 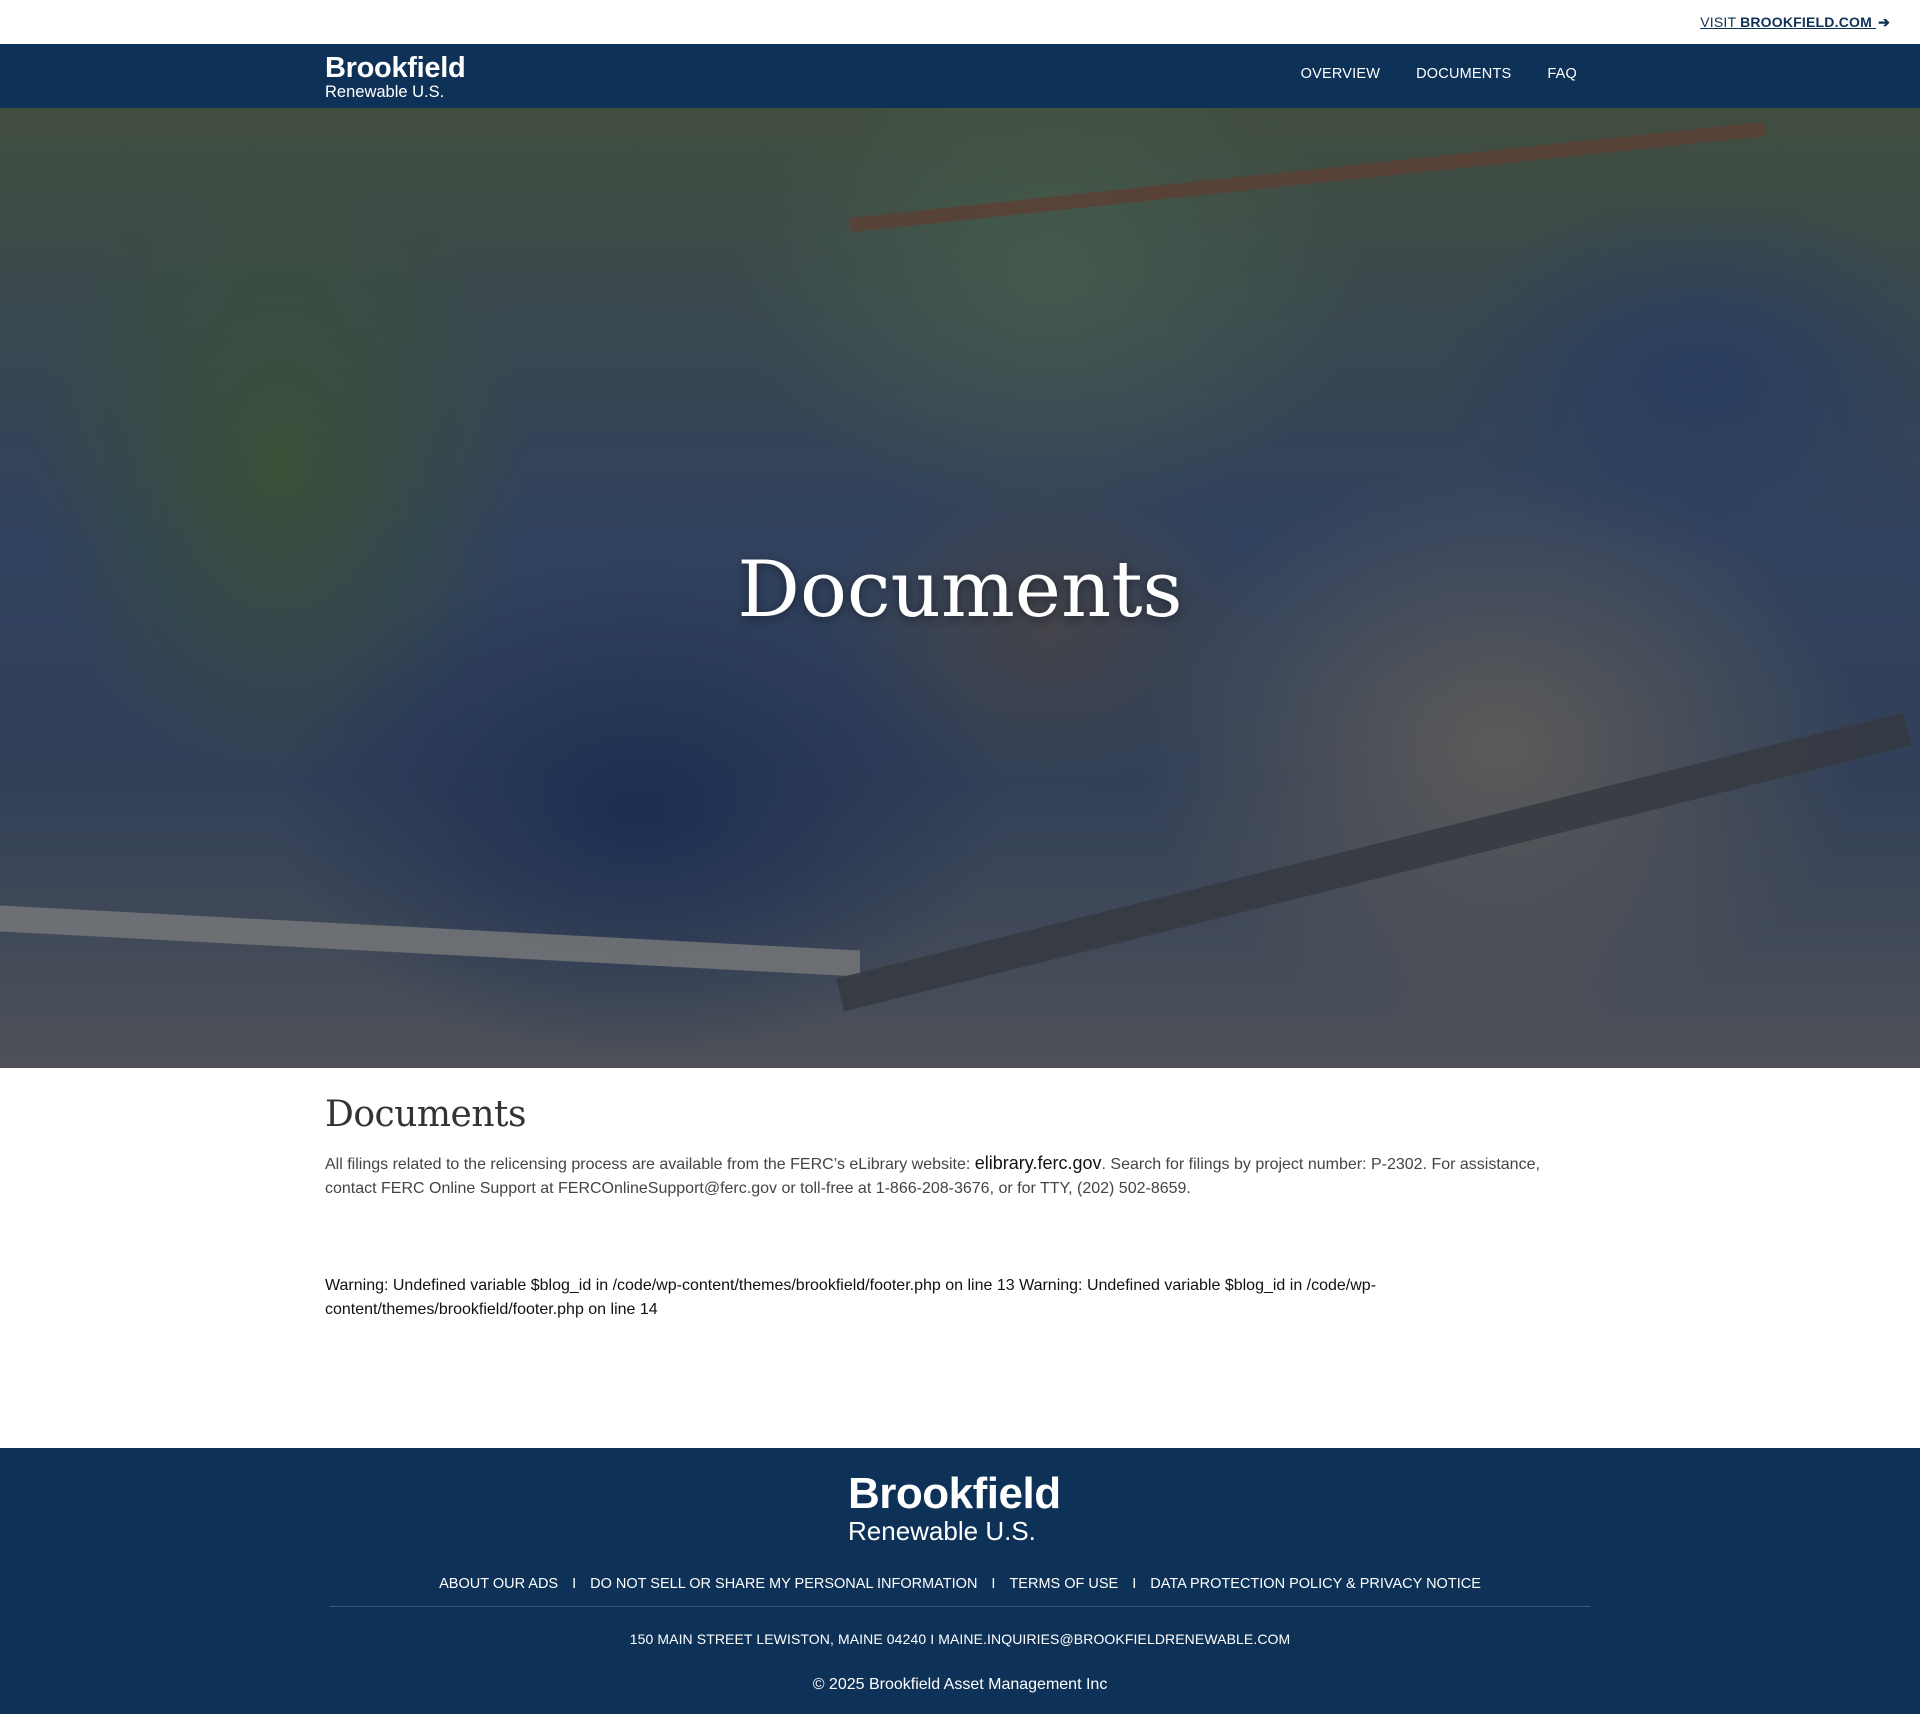 What do you see at coordinates (1562, 74) in the screenshot?
I see `nav-item-faq: FAQ` at bounding box center [1562, 74].